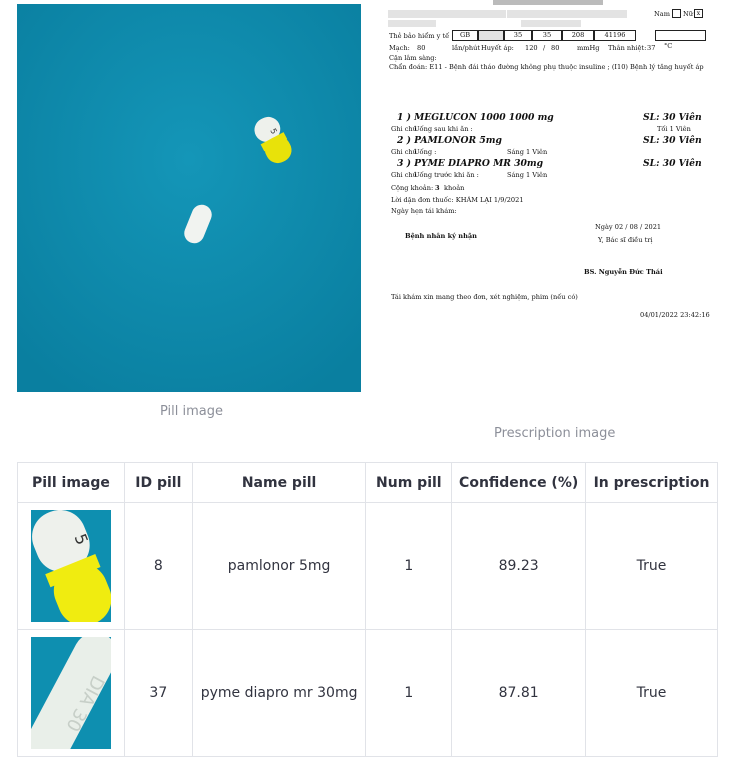 The height and width of the screenshot is (757, 739). Describe the element at coordinates (399, 48) in the screenshot. I see `pulse-label: Mạch:` at that location.